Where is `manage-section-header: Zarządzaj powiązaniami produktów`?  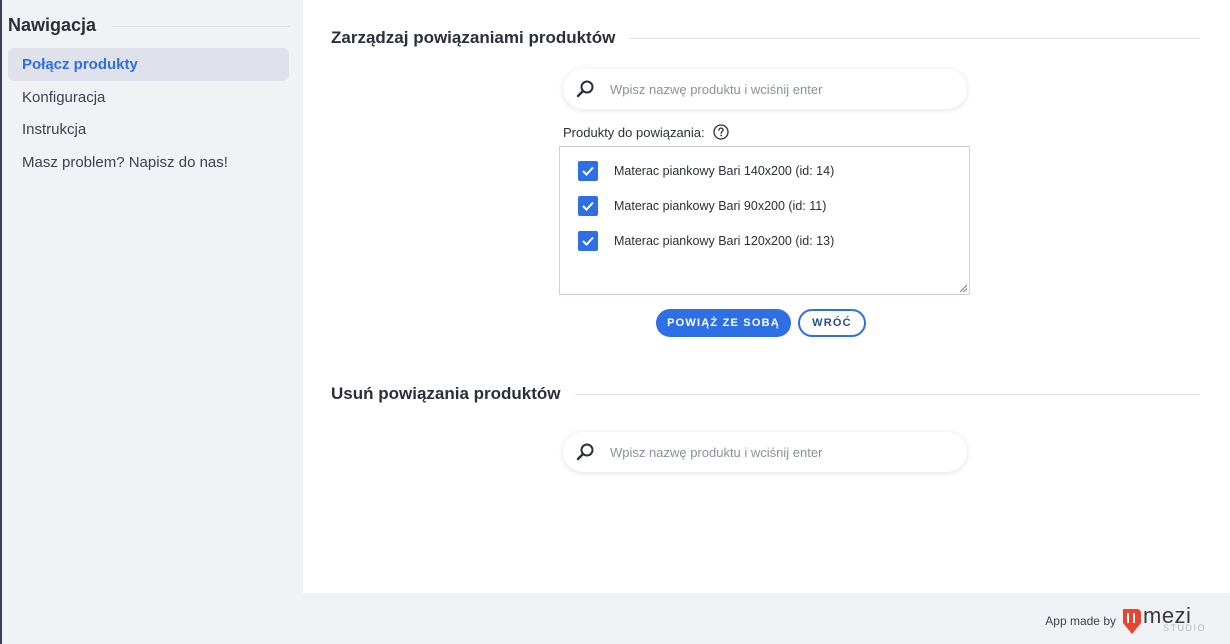
manage-section-header: Zarządzaj powiązaniami produktów is located at coordinates (765, 38).